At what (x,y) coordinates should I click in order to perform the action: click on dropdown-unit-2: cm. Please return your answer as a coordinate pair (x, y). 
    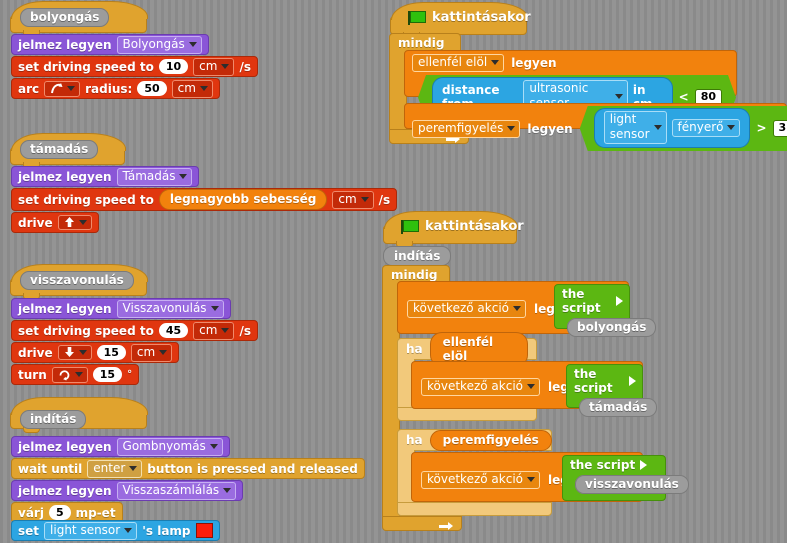
    Looking at the image, I should click on (192, 88).